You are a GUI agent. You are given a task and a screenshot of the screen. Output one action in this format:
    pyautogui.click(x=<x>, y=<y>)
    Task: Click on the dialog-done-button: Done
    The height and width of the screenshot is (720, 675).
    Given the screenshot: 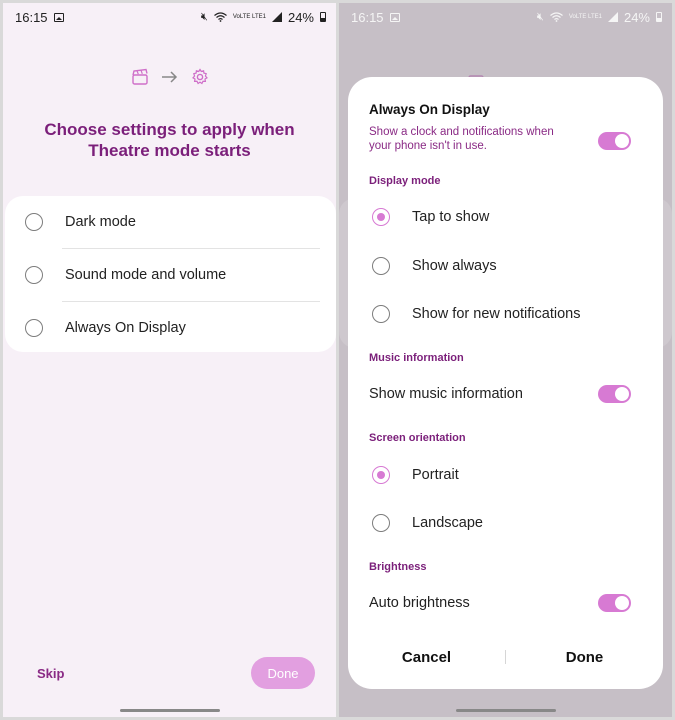 What is the action you would take?
    pyautogui.click(x=584, y=657)
    